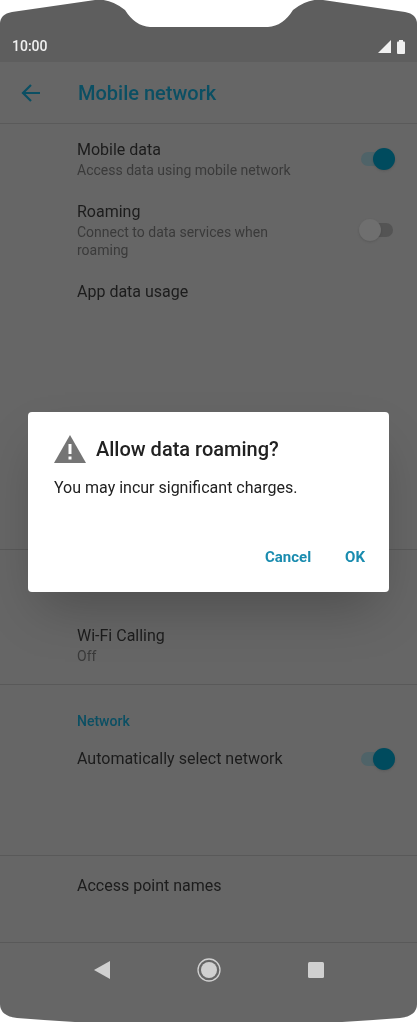  Describe the element at coordinates (70, 449) in the screenshot. I see `warning-icon` at that location.